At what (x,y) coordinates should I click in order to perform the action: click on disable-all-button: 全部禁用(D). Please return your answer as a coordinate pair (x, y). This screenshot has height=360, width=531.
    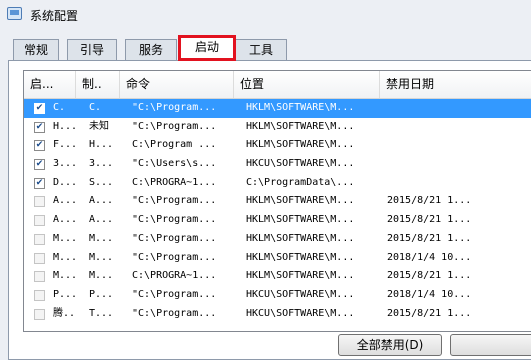
    Looking at the image, I should click on (390, 345).